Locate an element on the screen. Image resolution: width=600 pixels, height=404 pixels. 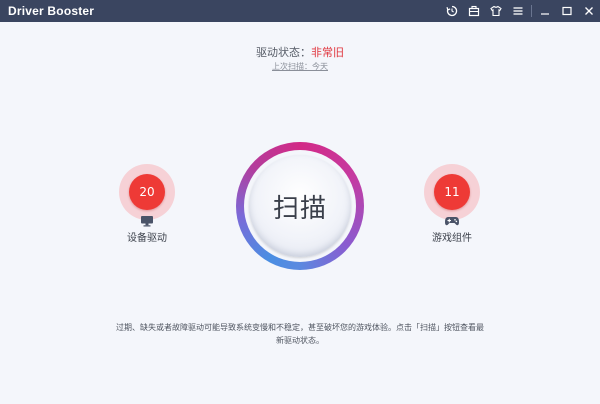
menu-icon is located at coordinates (518, 11).